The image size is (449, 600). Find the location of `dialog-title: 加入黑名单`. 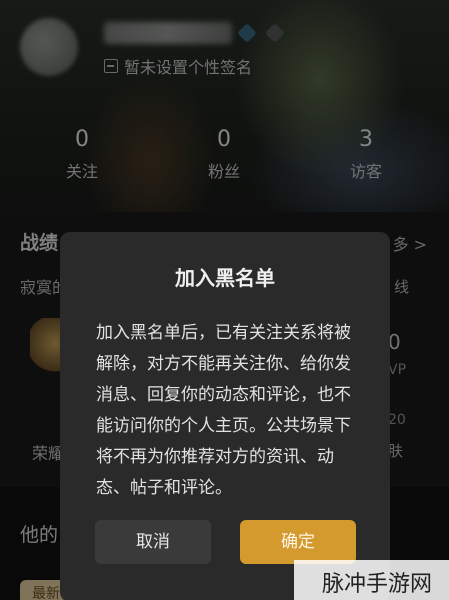

dialog-title: 加入黑名单 is located at coordinates (225, 278).